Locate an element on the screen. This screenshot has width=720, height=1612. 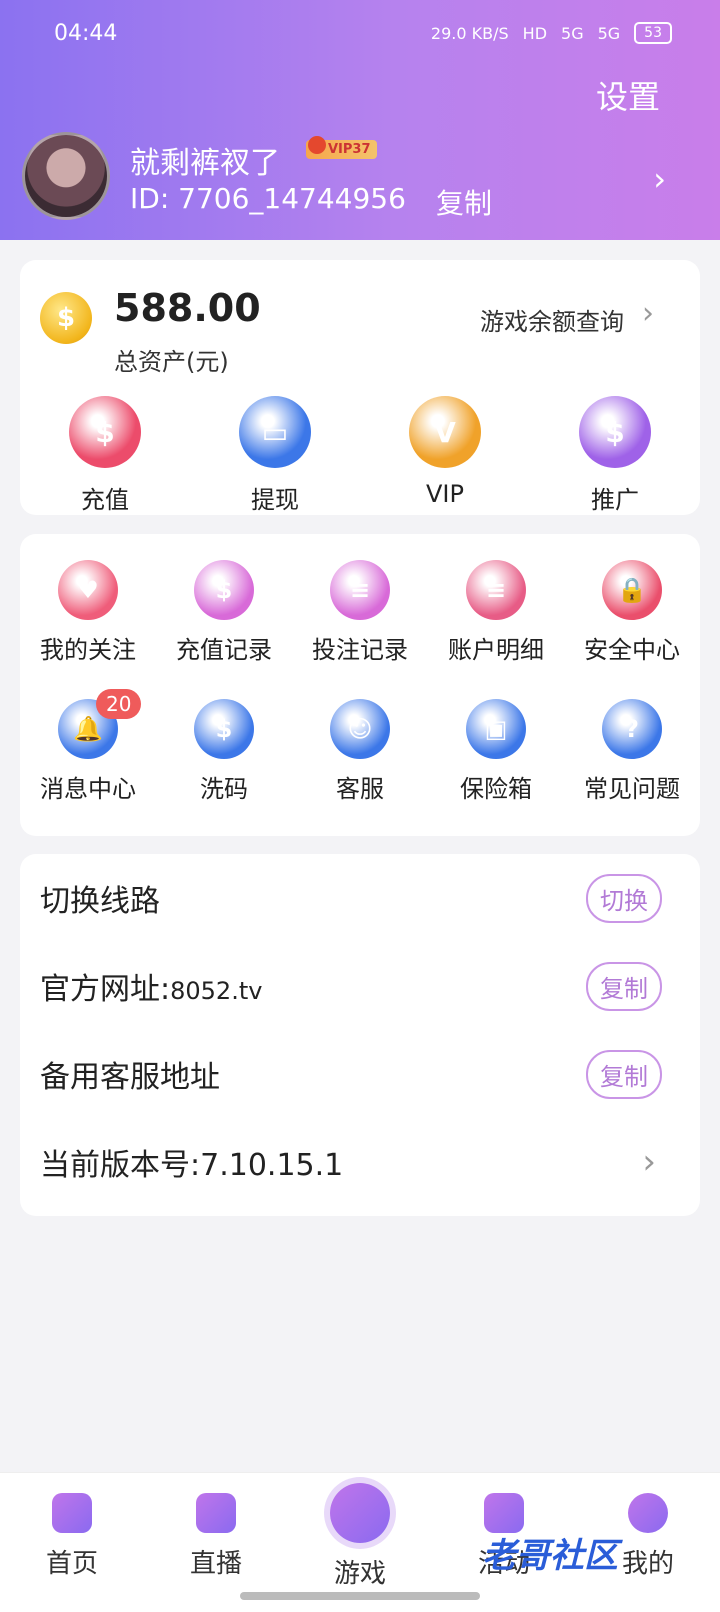
vip-diamond-icon: V is located at coordinates (445, 432).